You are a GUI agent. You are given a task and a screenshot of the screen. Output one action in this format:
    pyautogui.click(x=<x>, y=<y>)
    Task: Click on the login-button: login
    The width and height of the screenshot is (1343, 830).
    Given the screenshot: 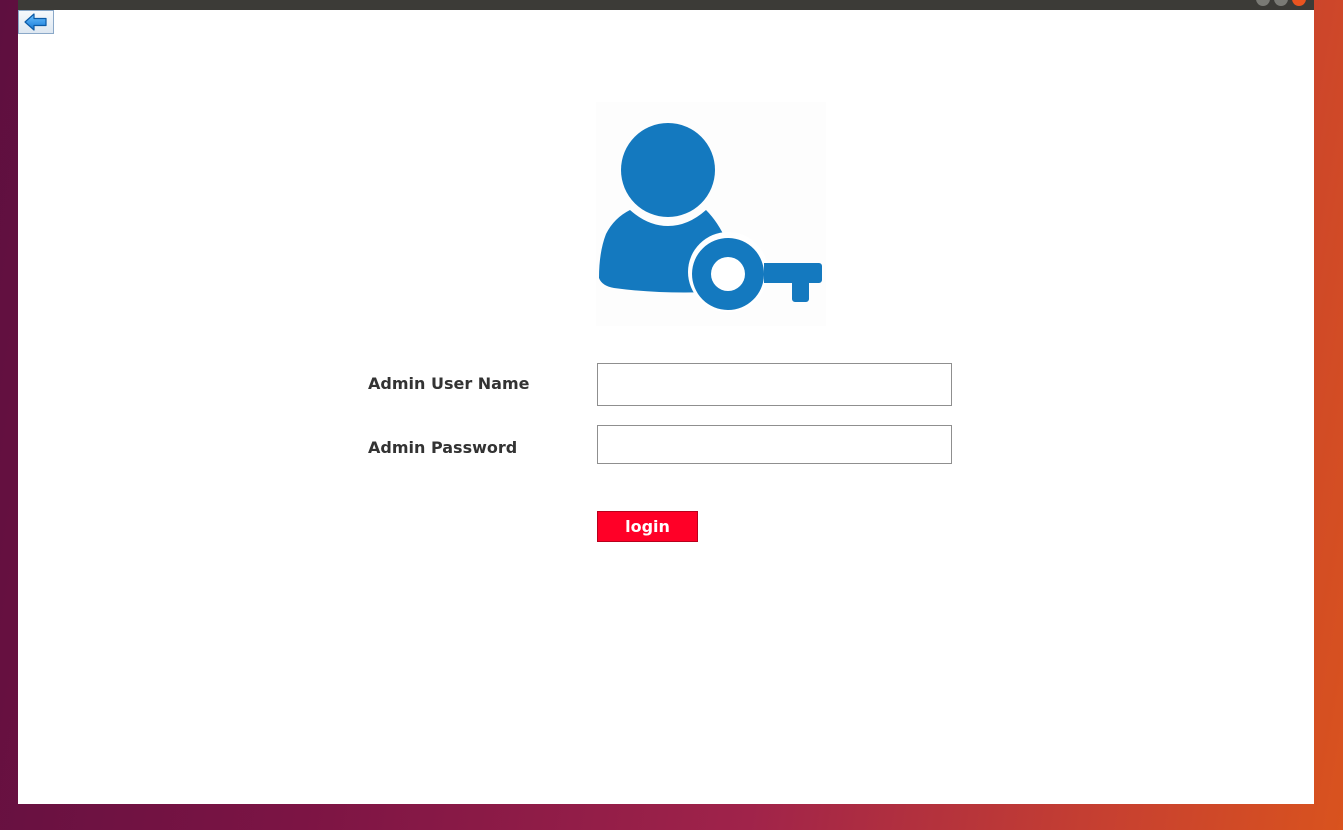 What is the action you would take?
    pyautogui.click(x=647, y=526)
    